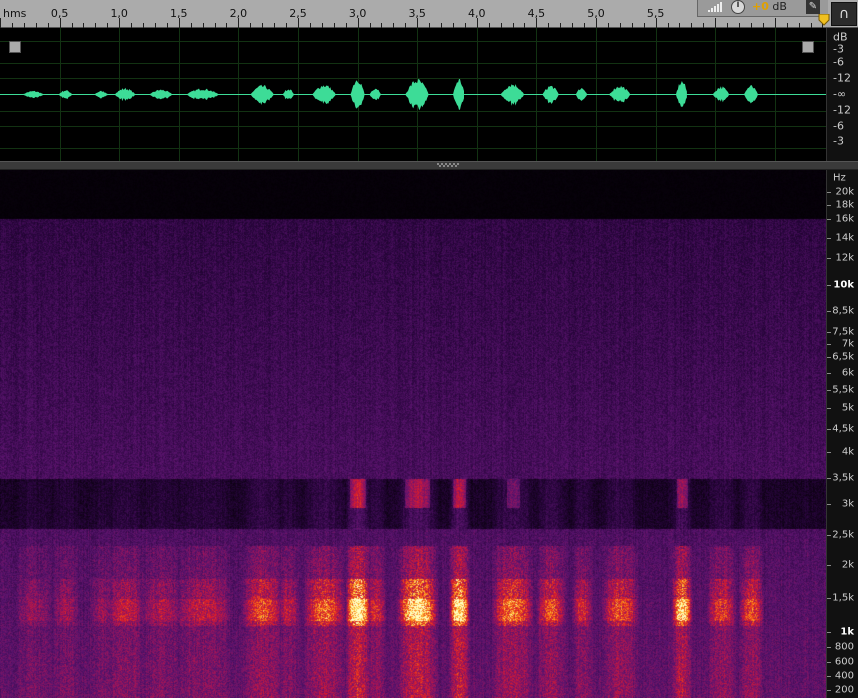 Image resolution: width=858 pixels, height=698 pixels. I want to click on ruler-tick-label: 2,5, so click(298, 13).